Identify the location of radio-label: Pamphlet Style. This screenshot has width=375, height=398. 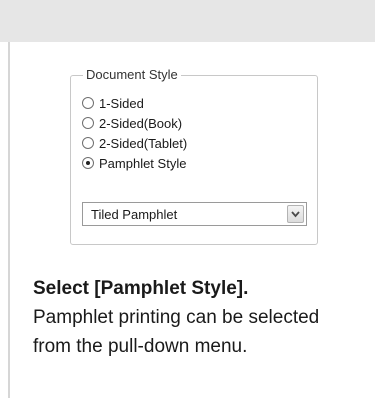
(143, 163).